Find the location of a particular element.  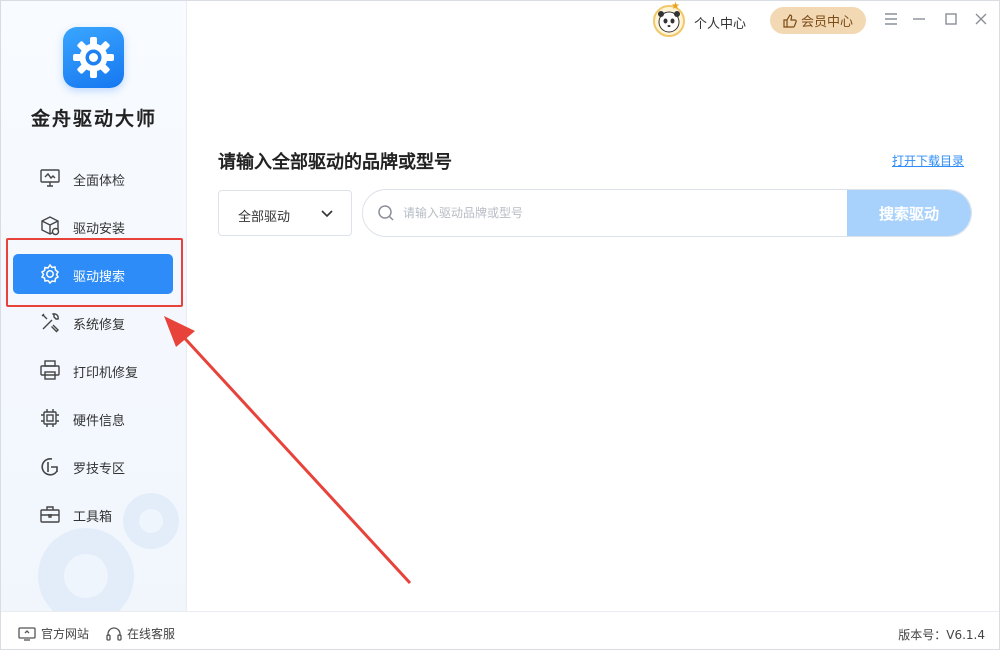

vip-center-button: 会员中心 is located at coordinates (818, 20).